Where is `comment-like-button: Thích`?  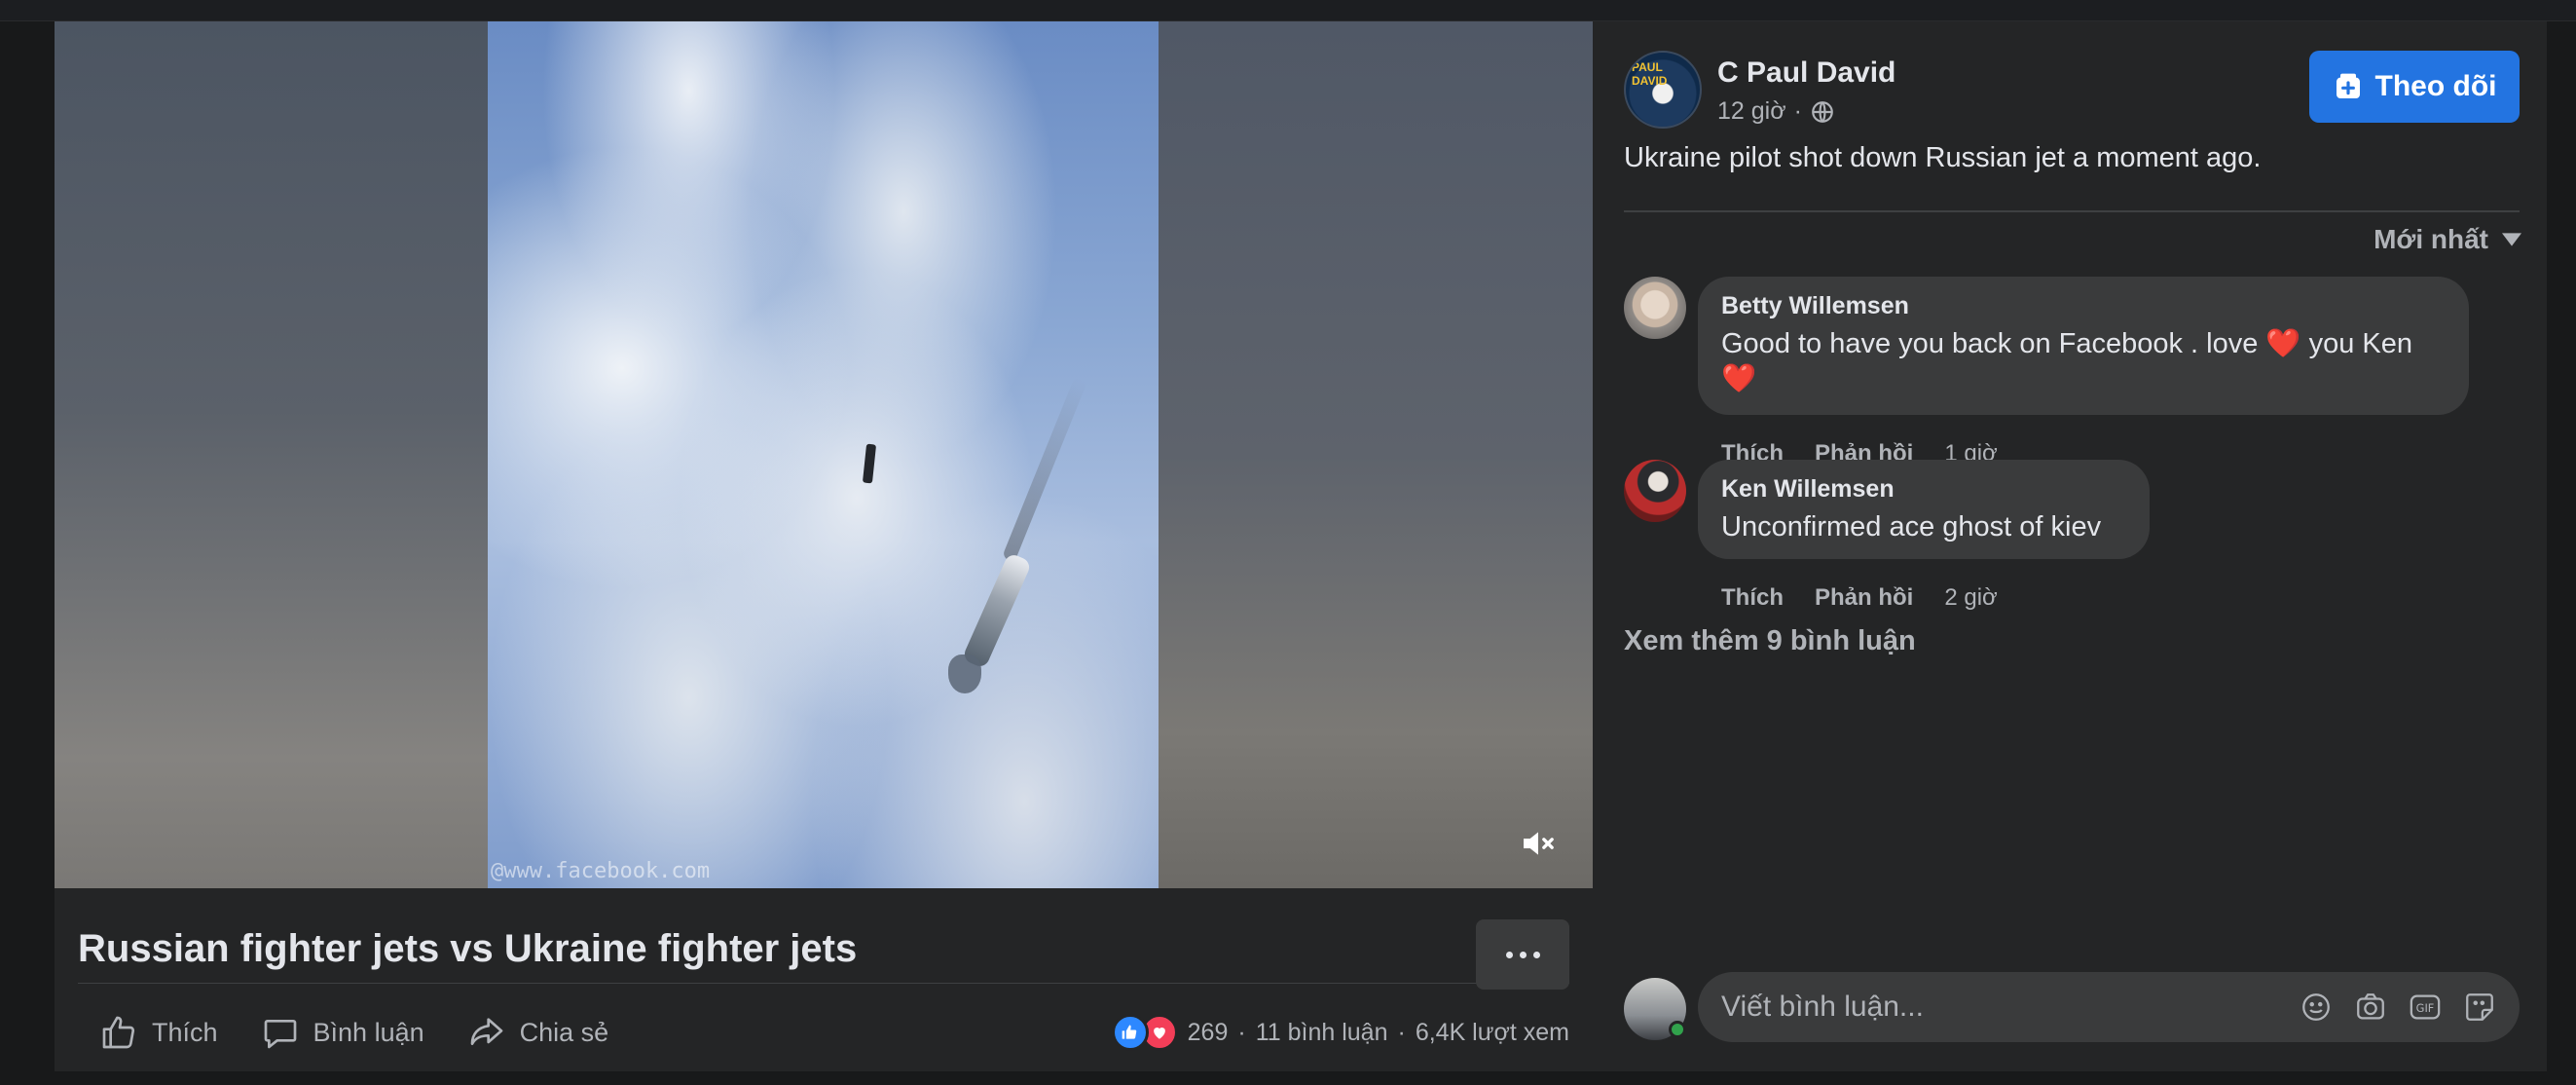
comment-like-button: Thích is located at coordinates (1752, 598).